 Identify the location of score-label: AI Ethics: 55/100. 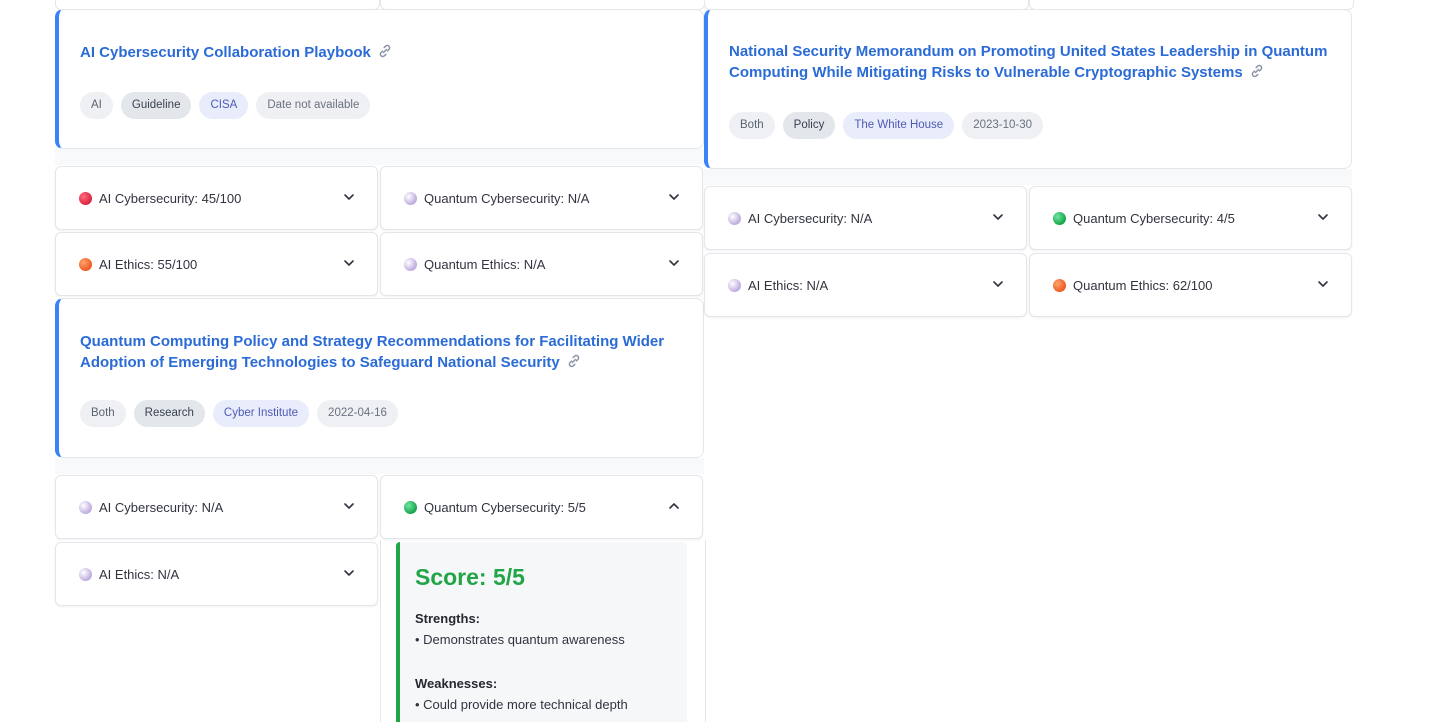
(148, 264).